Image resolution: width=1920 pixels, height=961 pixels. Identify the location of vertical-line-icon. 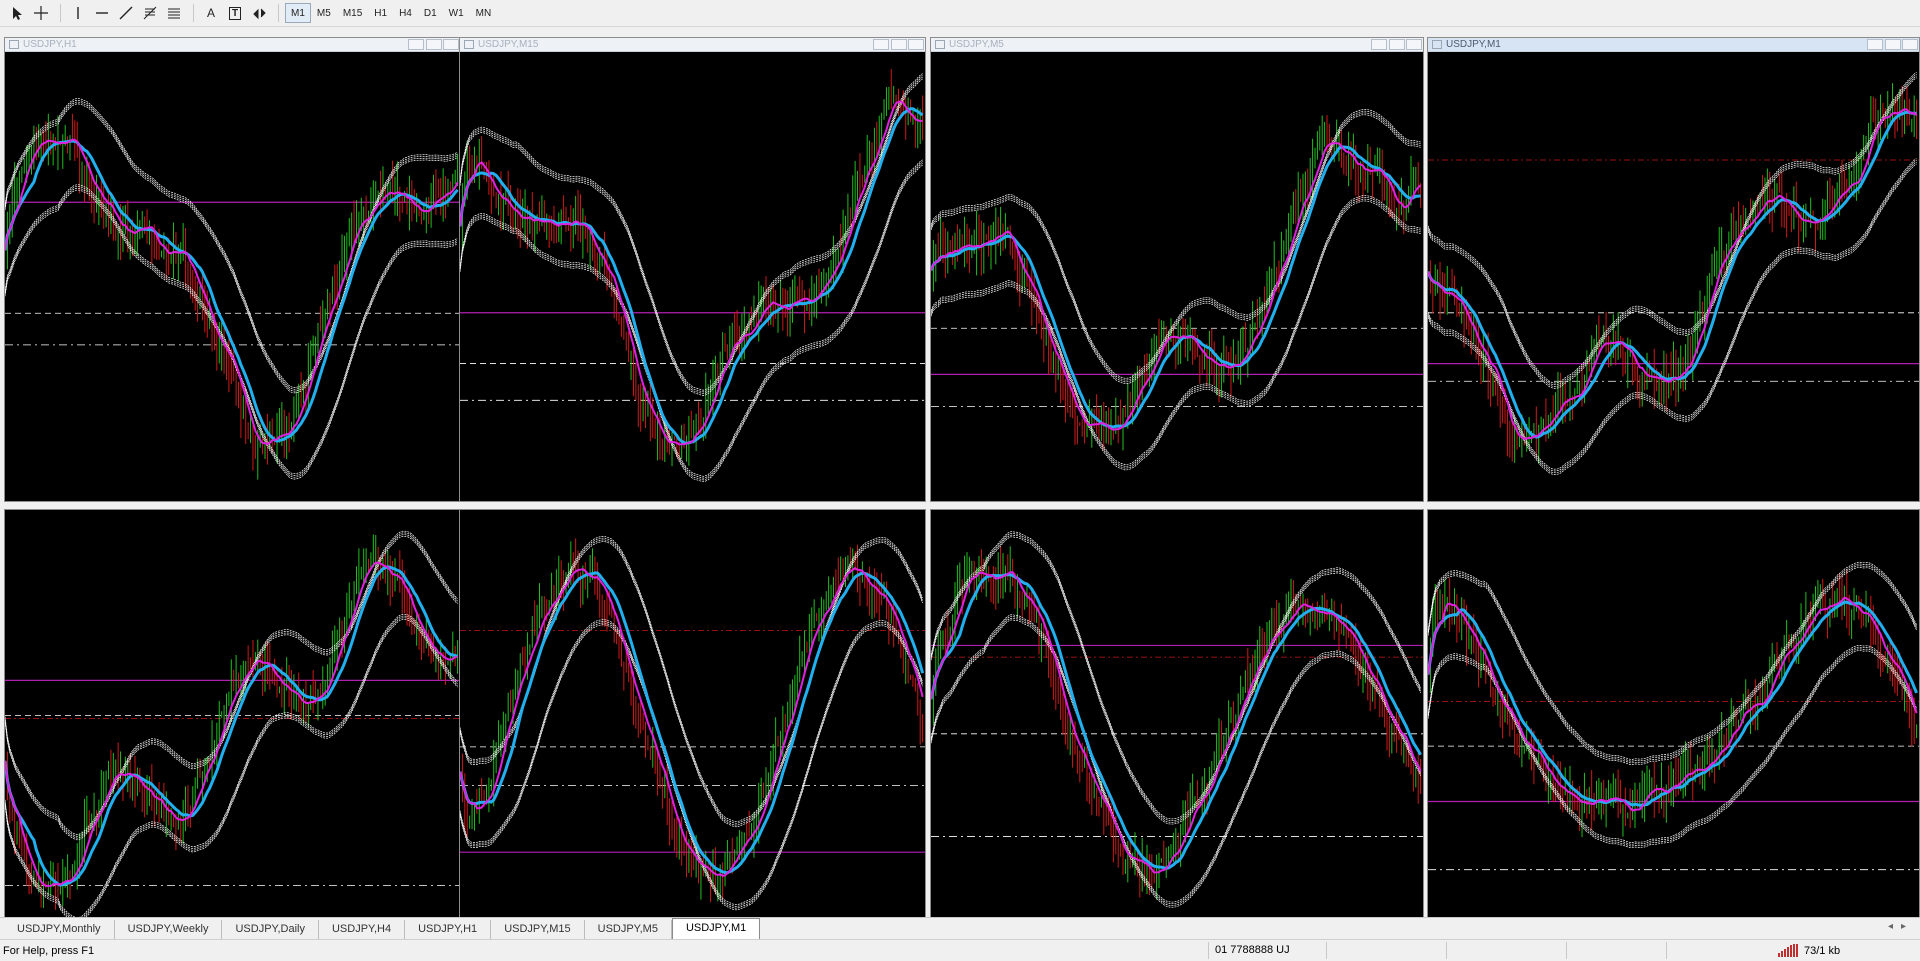
(78, 13).